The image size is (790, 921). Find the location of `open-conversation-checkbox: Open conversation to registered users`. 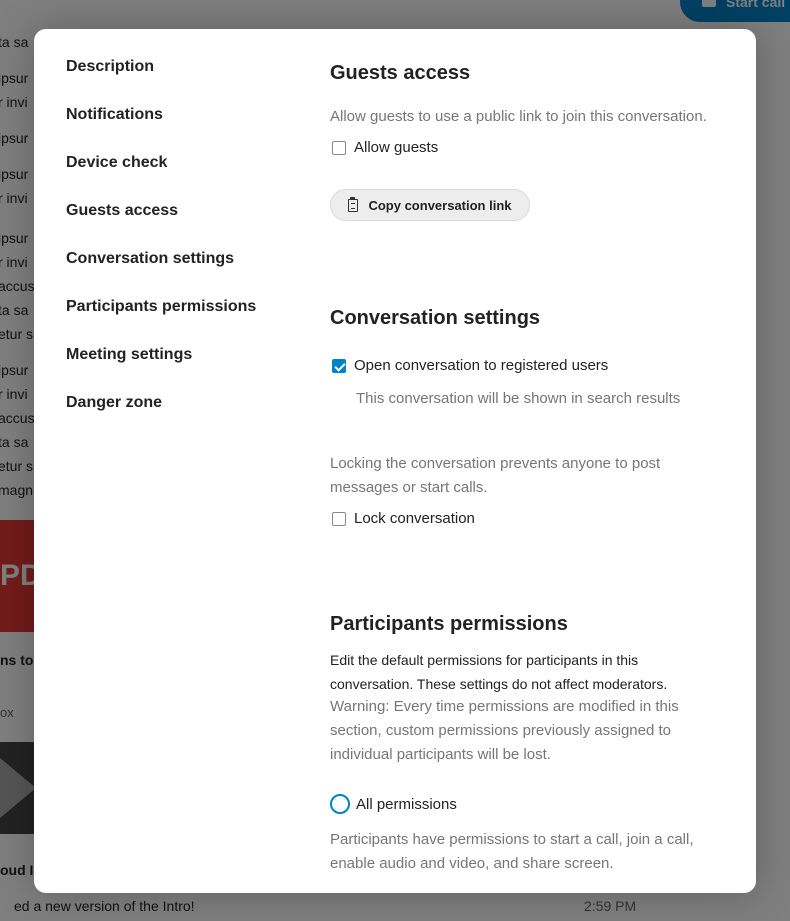

open-conversation-checkbox: Open conversation to registered users is located at coordinates (470, 365).